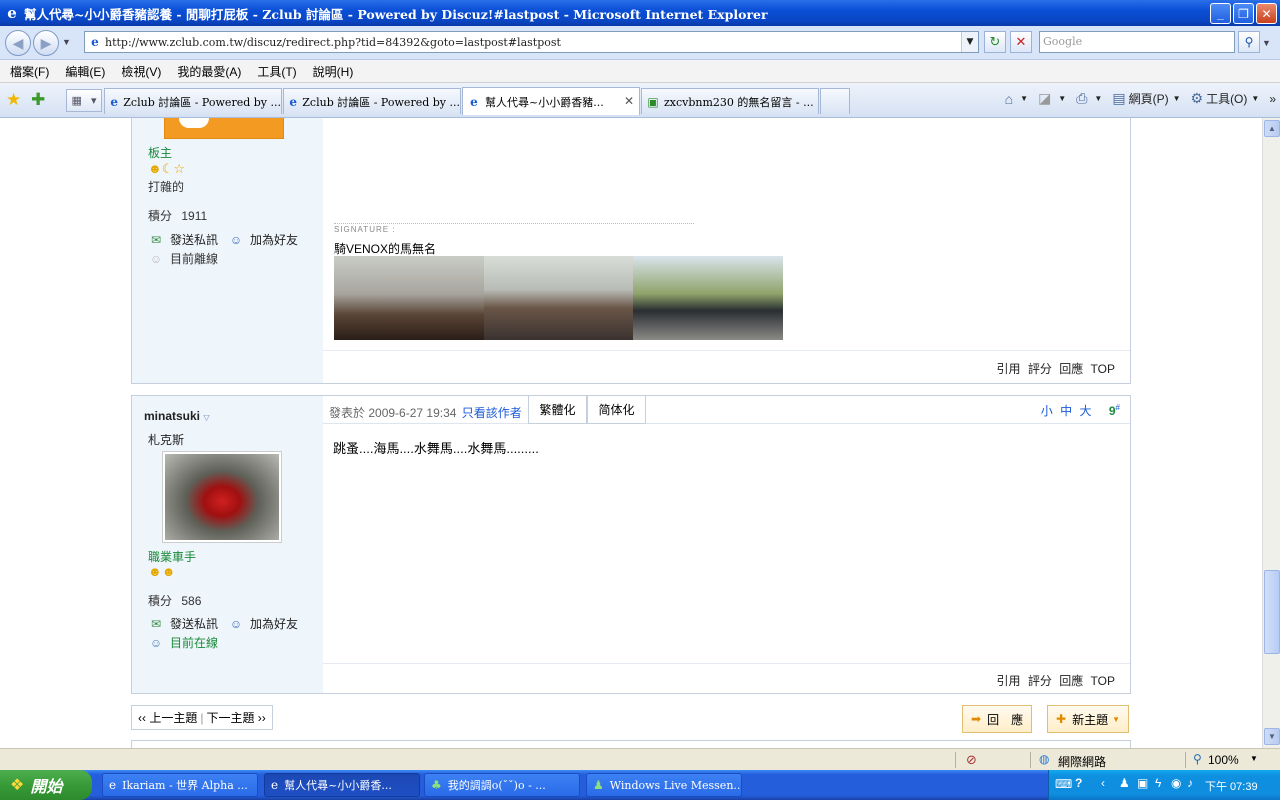 The image size is (1280, 800). I want to click on keyboard-icon: ⌨, so click(1063, 784).